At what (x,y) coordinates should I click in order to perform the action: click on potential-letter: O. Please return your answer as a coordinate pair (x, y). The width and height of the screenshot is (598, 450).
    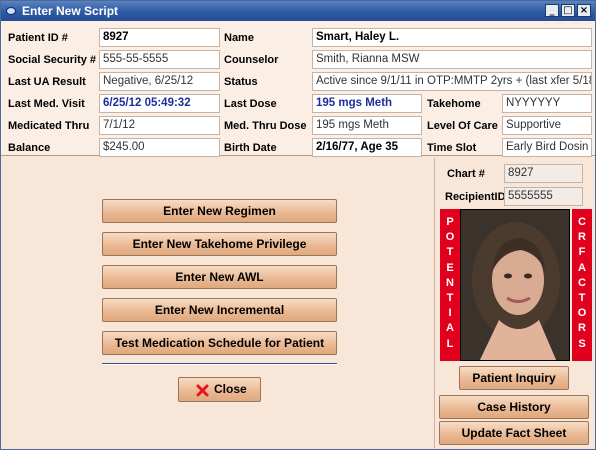
    Looking at the image, I should click on (450, 237).